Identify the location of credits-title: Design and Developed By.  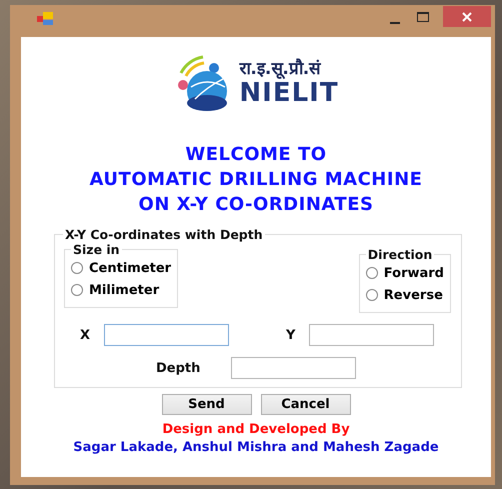
(256, 429).